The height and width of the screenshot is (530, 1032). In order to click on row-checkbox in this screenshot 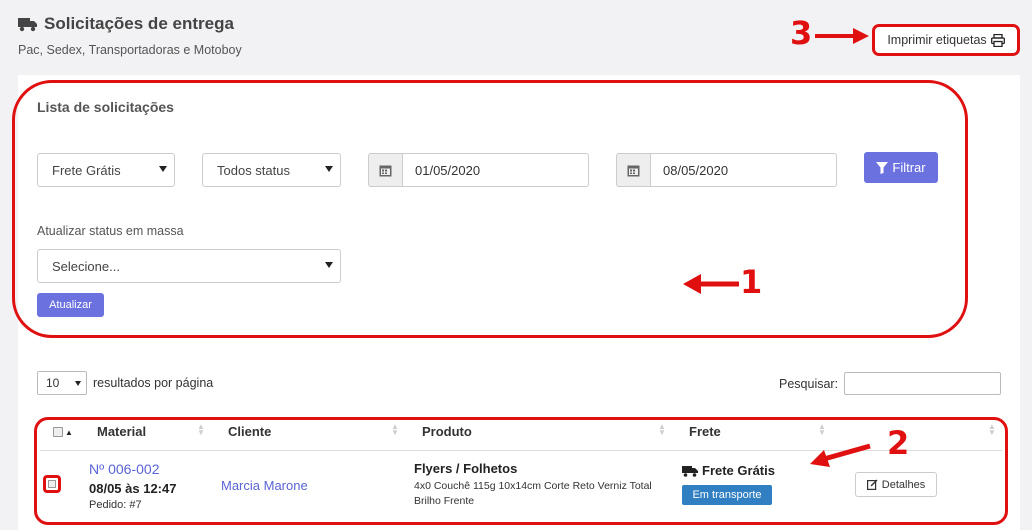, I will do `click(52, 484)`.